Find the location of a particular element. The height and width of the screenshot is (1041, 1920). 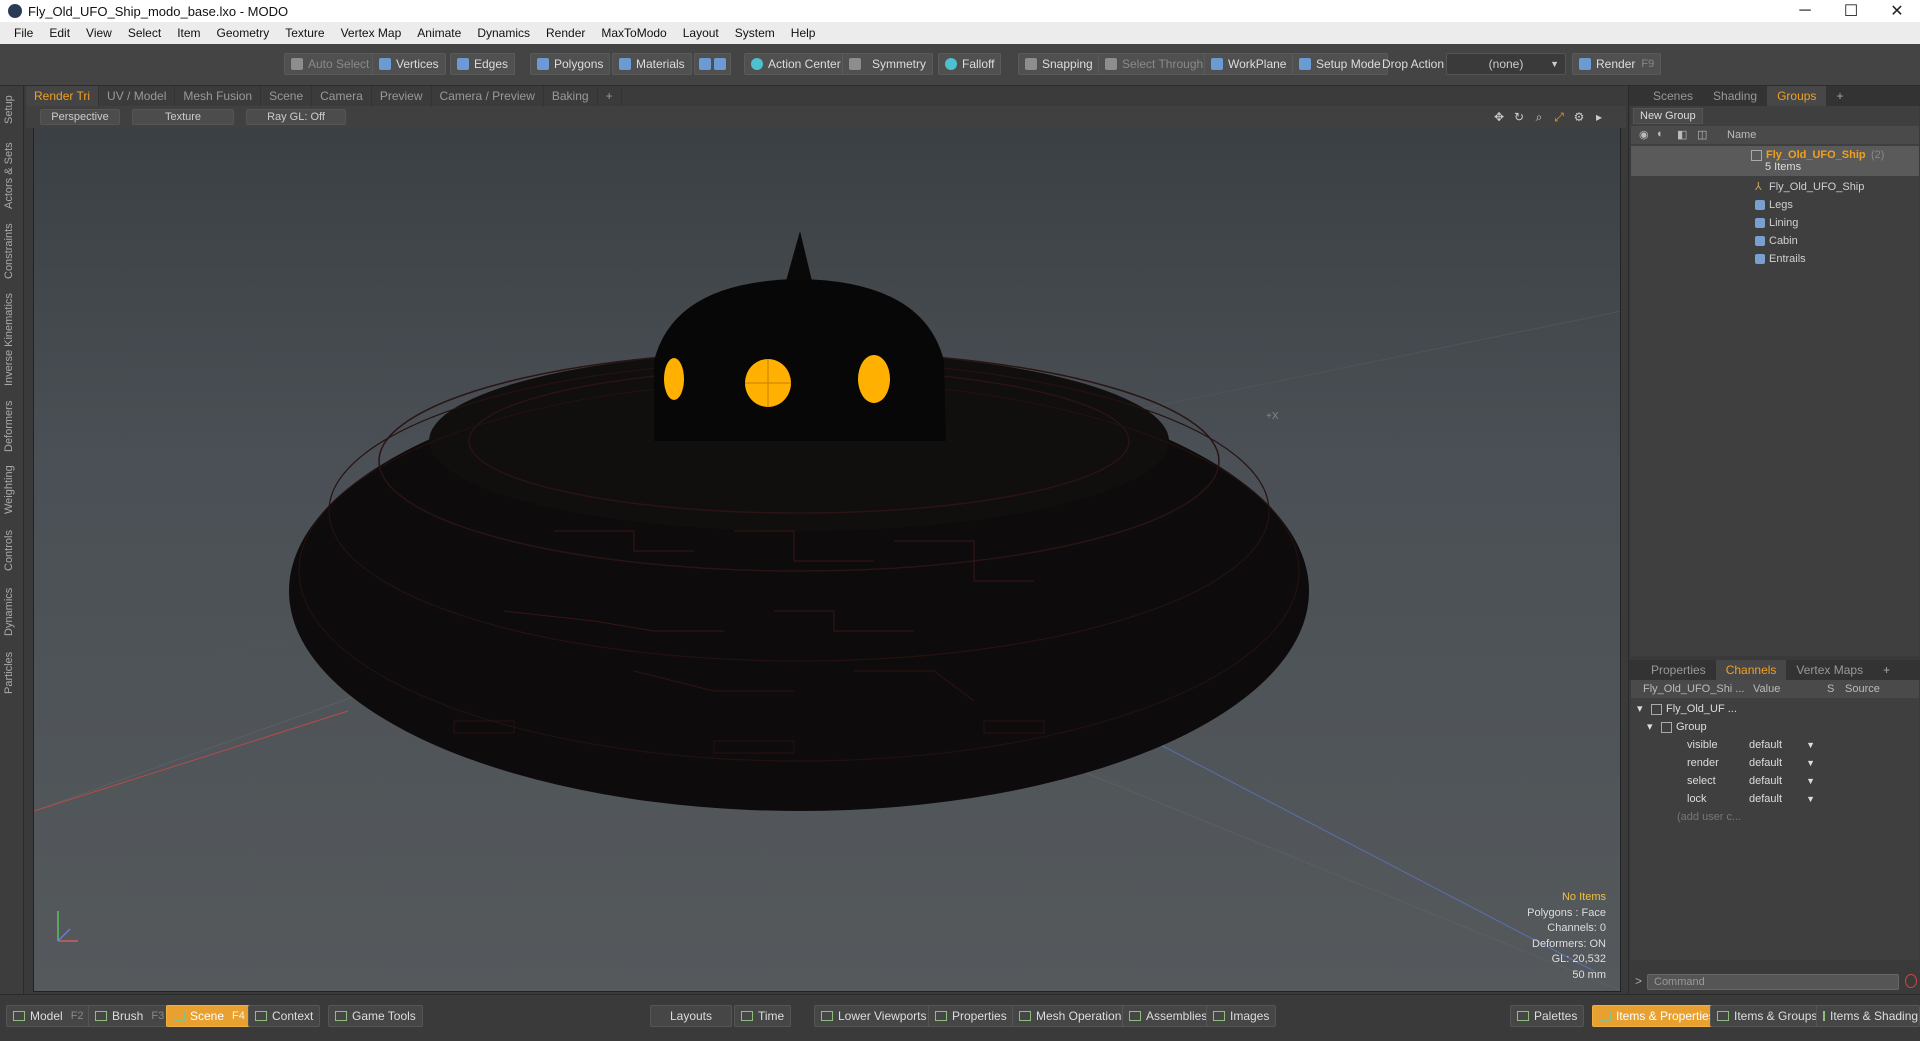

scene-layout-button: Scene F4 is located at coordinates (209, 1016).